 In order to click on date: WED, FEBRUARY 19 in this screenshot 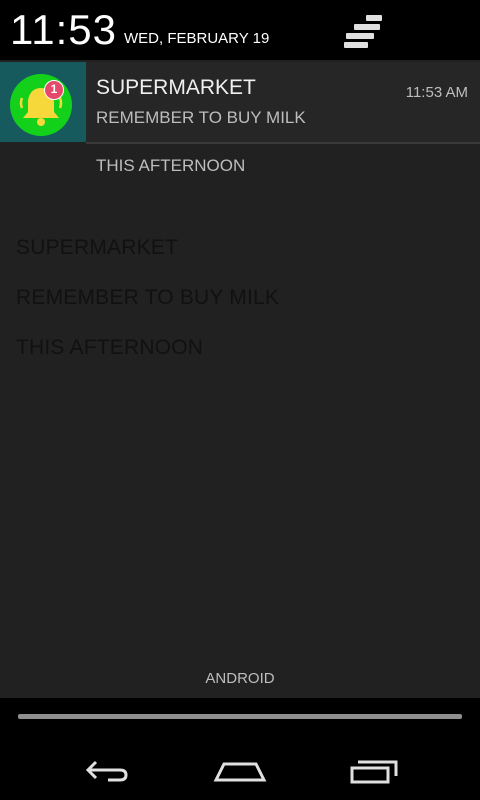, I will do `click(197, 38)`.